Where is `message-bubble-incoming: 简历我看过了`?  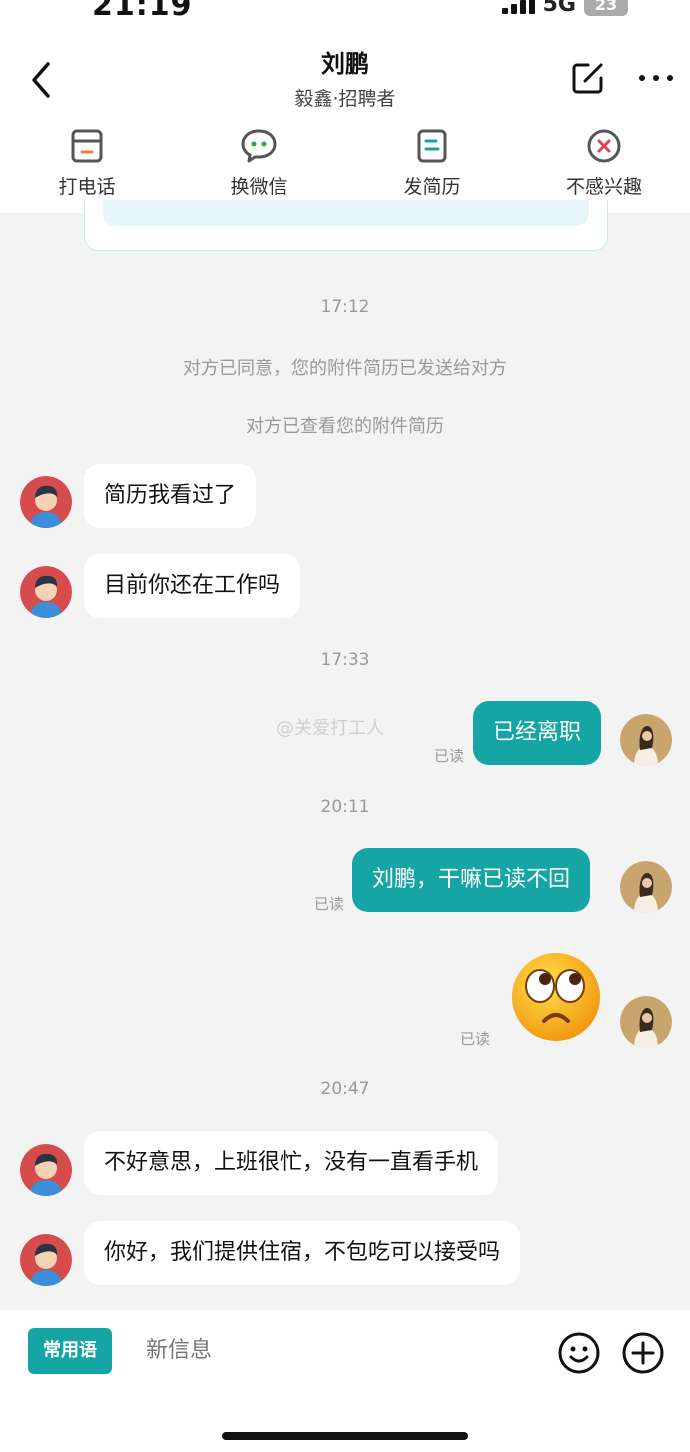
message-bubble-incoming: 简历我看过了 is located at coordinates (170, 496).